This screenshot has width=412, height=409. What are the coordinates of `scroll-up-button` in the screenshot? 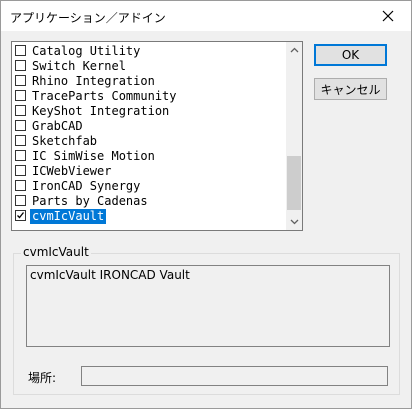 It's located at (294, 50).